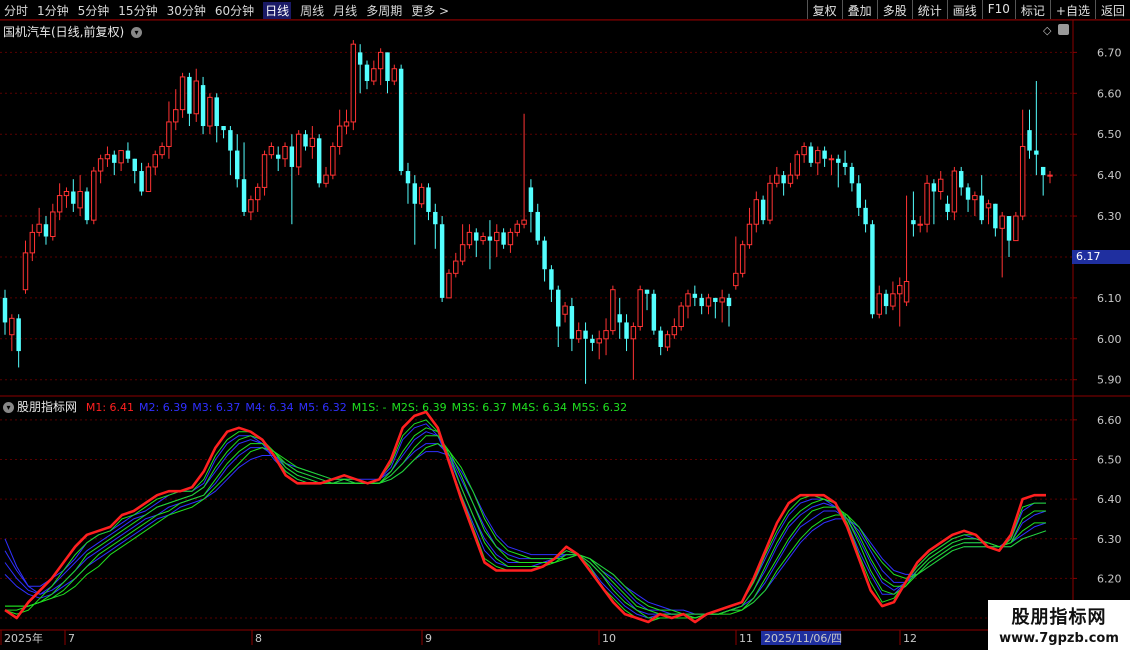  I want to click on main-panel-title: 国机汽车(日线,前复权) ▾, so click(73, 31).